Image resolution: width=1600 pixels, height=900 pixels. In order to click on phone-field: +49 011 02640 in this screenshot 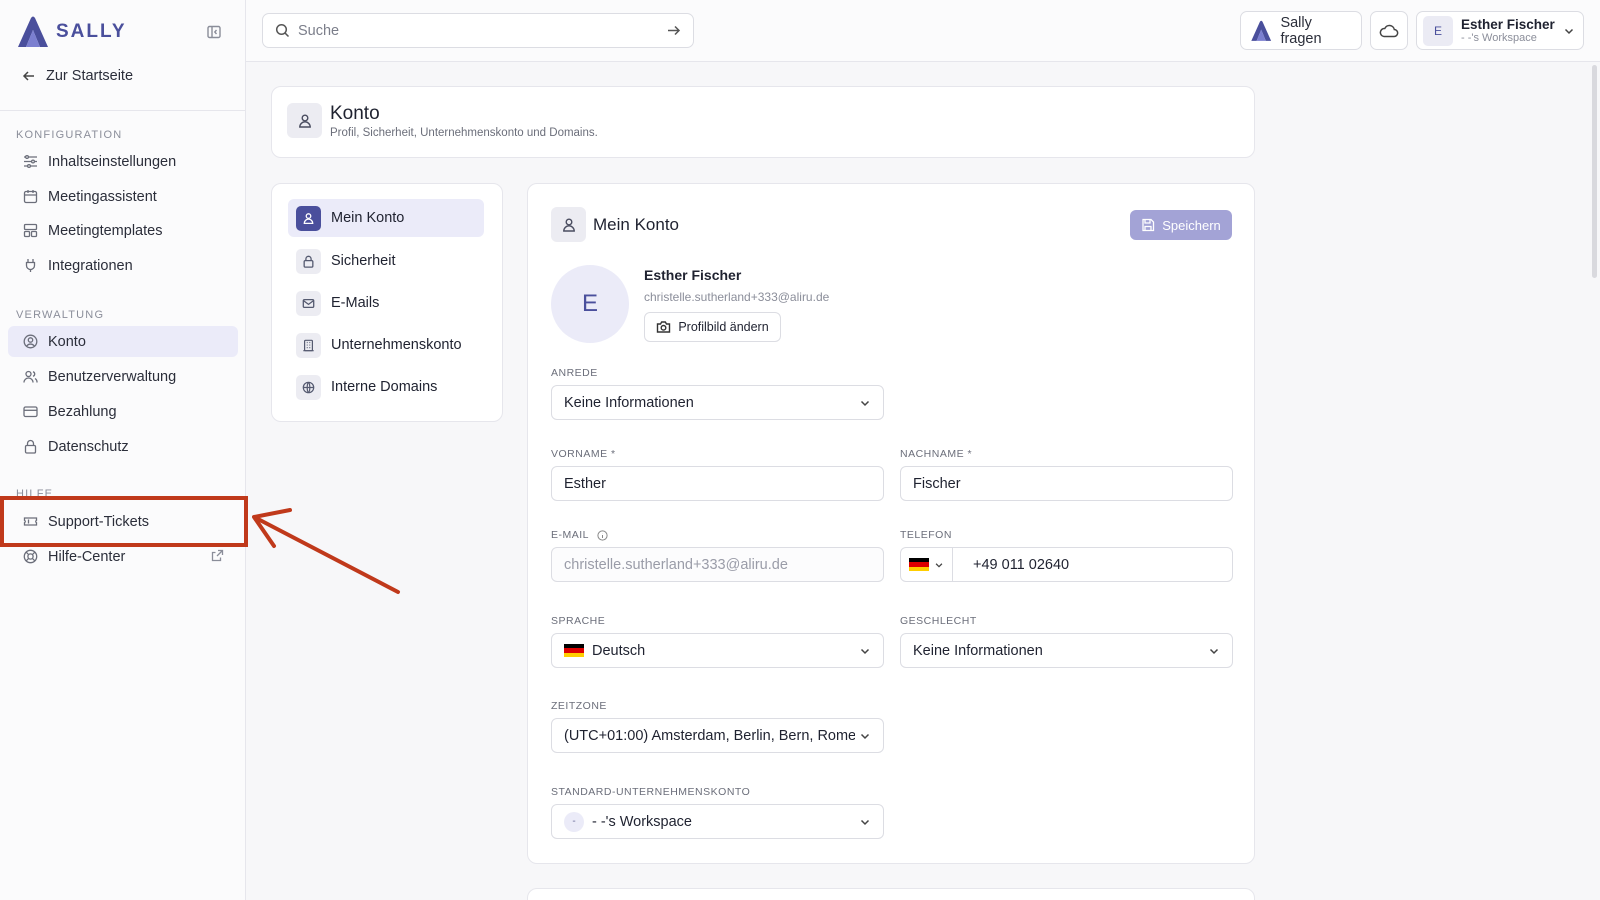, I will do `click(1066, 564)`.